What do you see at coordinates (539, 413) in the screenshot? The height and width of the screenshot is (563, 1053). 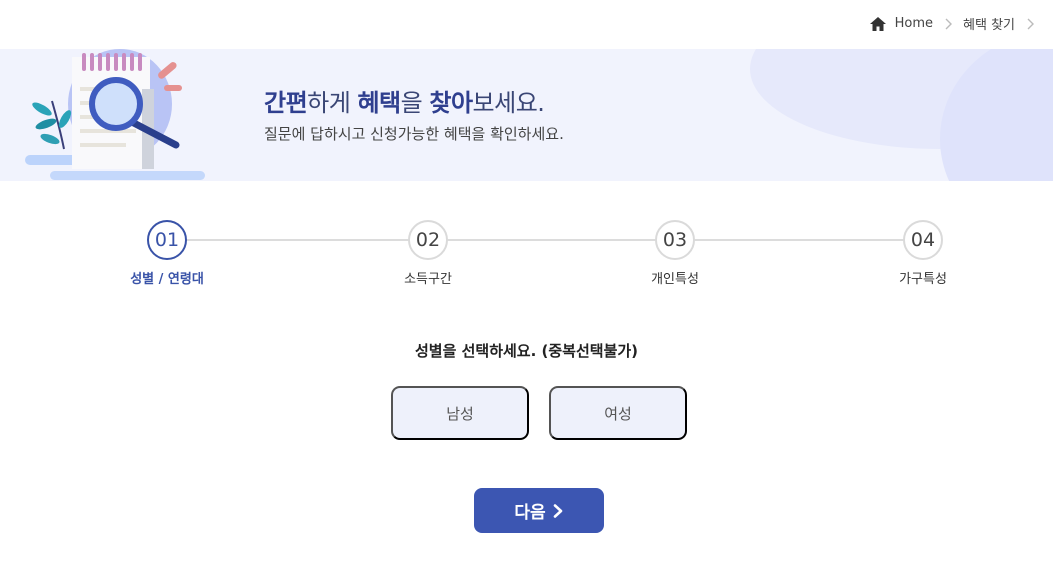 I see `gender-options: 남성 여성` at bounding box center [539, 413].